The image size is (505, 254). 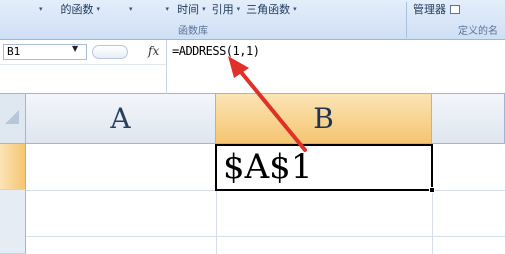 What do you see at coordinates (153, 51) in the screenshot?
I see `insert-function-icon: fx` at bounding box center [153, 51].